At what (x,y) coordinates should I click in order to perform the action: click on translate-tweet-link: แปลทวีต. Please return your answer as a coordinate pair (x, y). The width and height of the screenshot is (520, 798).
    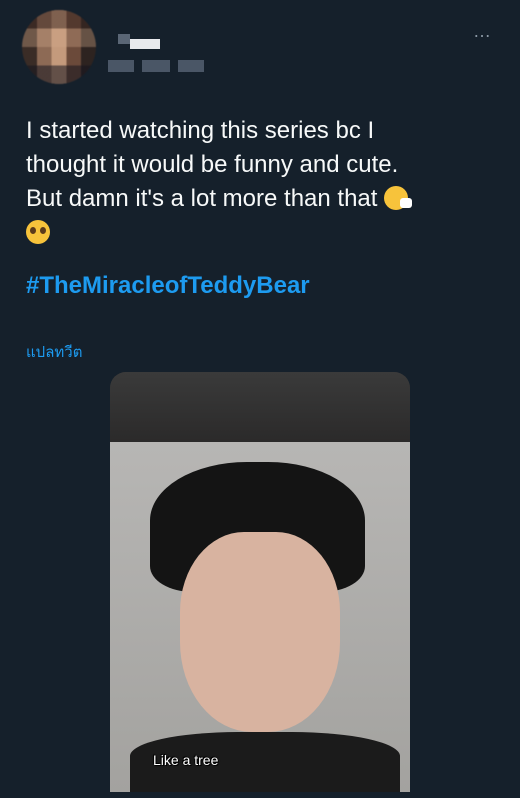
    Looking at the image, I should click on (54, 352).